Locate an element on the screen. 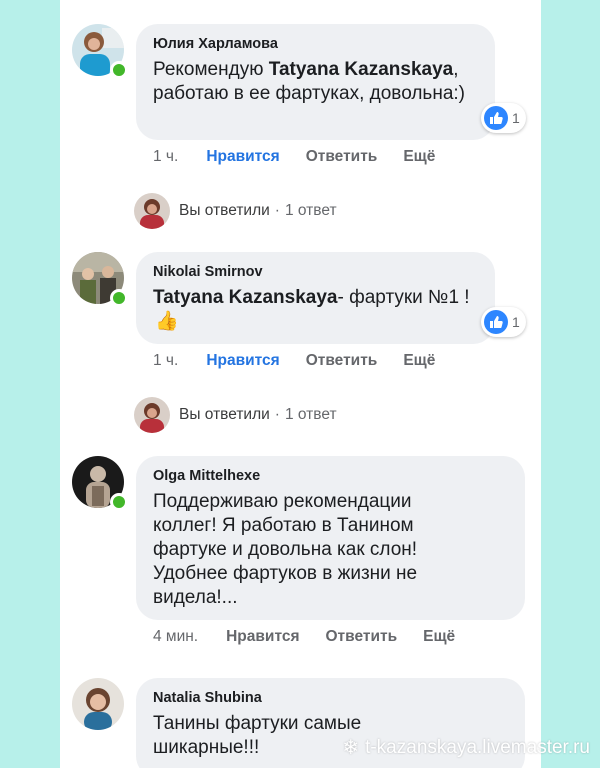 The image size is (600, 768). watermark: ❄ t-kazanskaya.livemaster.ru is located at coordinates (466, 747).